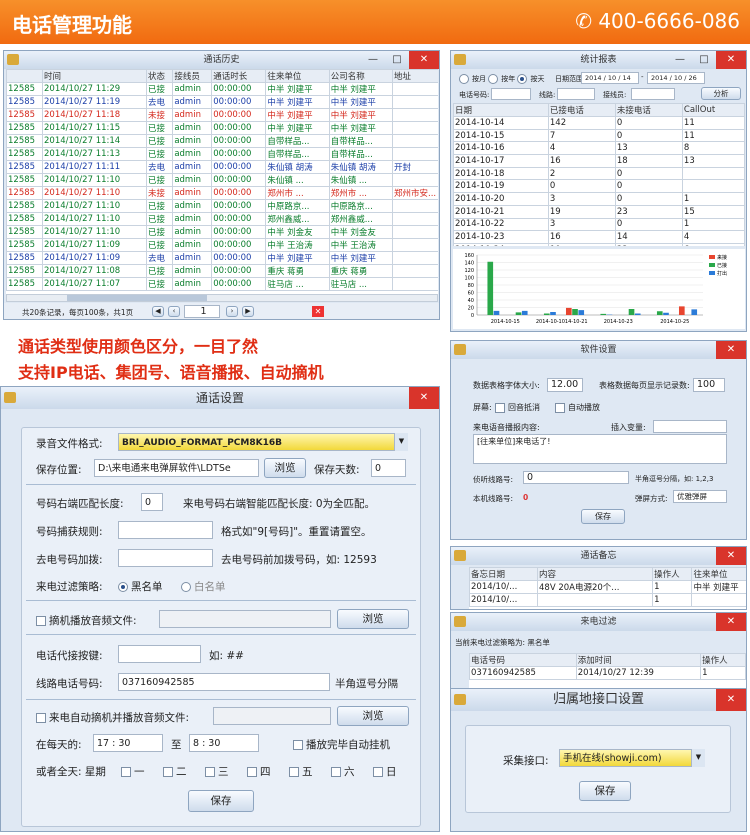  What do you see at coordinates (607, 600) in the screenshot?
I see `table-row: 2014/10/... 1` at bounding box center [607, 600].